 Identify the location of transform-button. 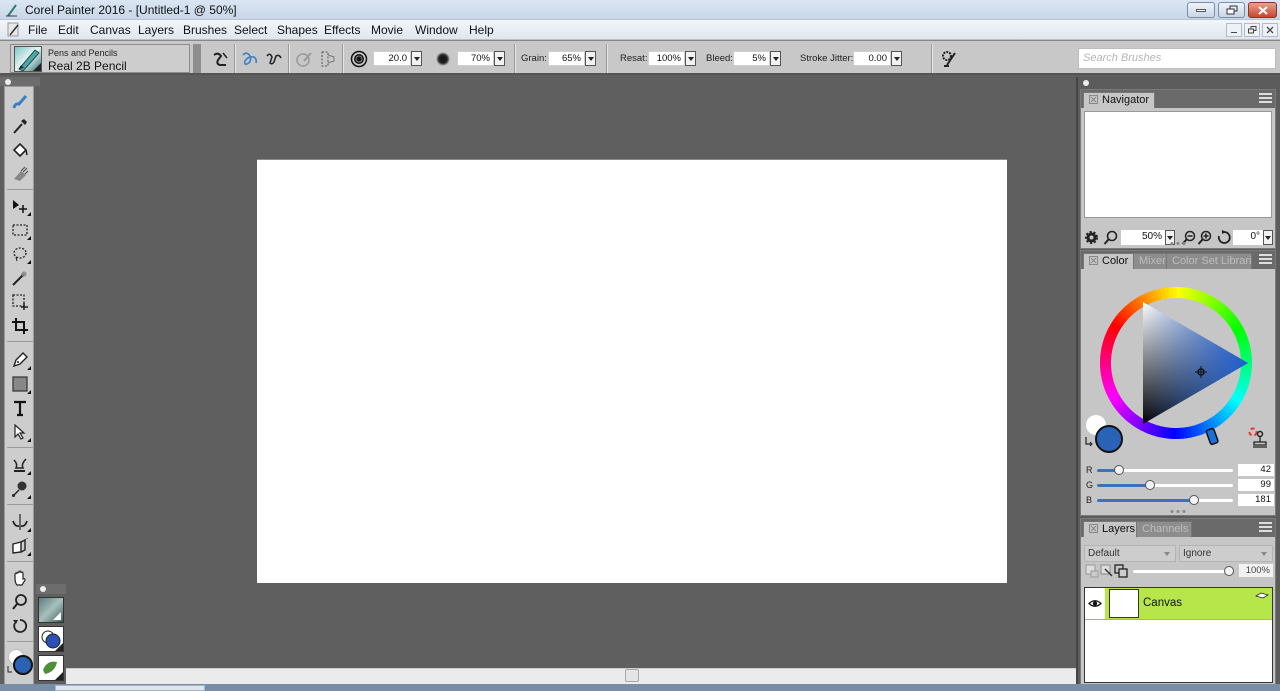
(328, 59).